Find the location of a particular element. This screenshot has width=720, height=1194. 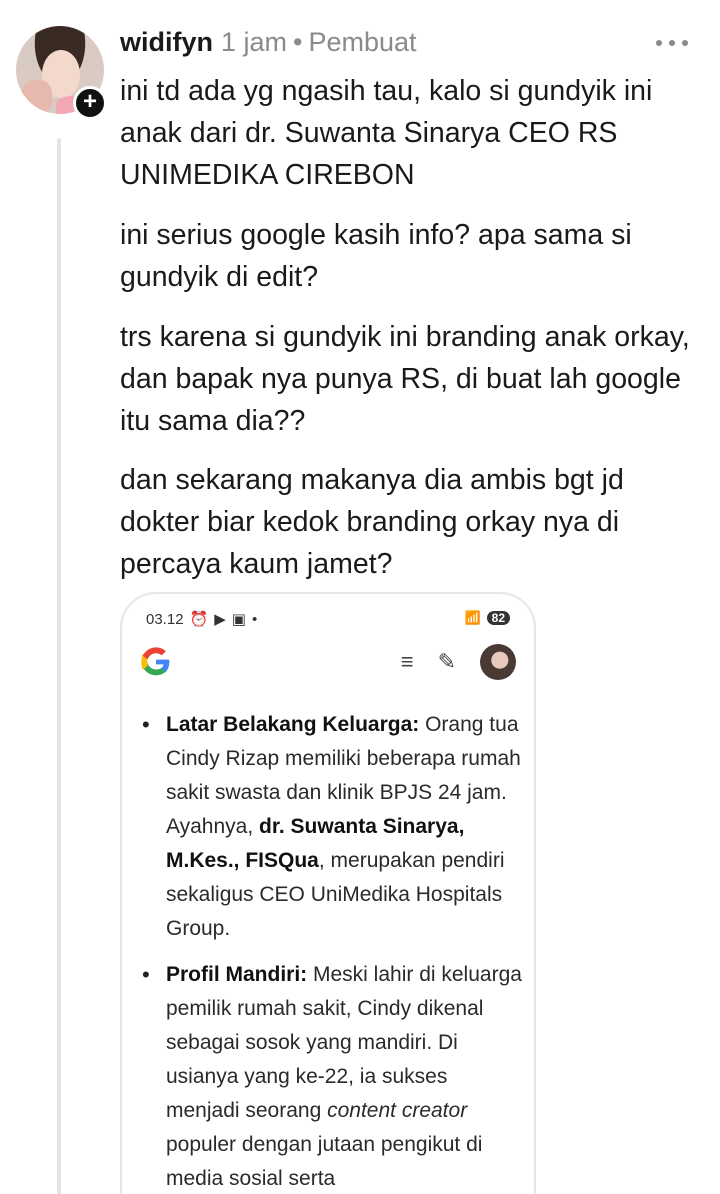

bullet-label: Latar Belakang Keluarga: is located at coordinates (293, 724).